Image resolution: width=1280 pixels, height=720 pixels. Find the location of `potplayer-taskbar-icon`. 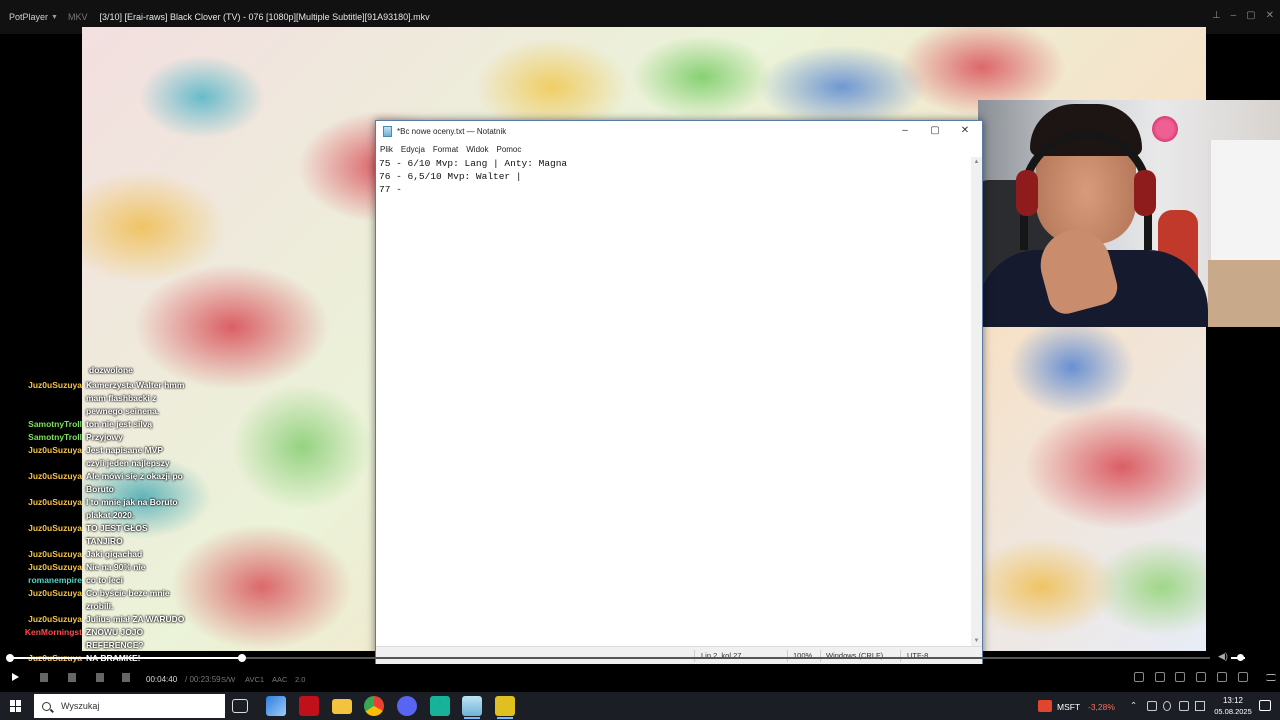

potplayer-taskbar-icon is located at coordinates (505, 707).